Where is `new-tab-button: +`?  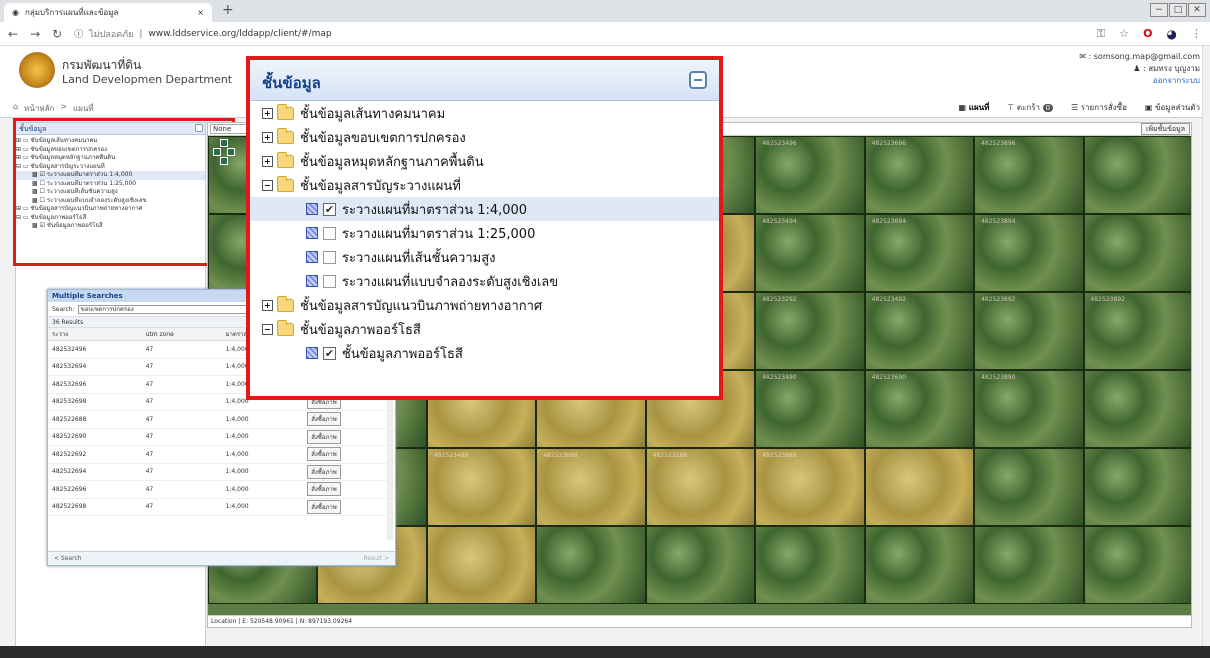 new-tab-button: + is located at coordinates (228, 10).